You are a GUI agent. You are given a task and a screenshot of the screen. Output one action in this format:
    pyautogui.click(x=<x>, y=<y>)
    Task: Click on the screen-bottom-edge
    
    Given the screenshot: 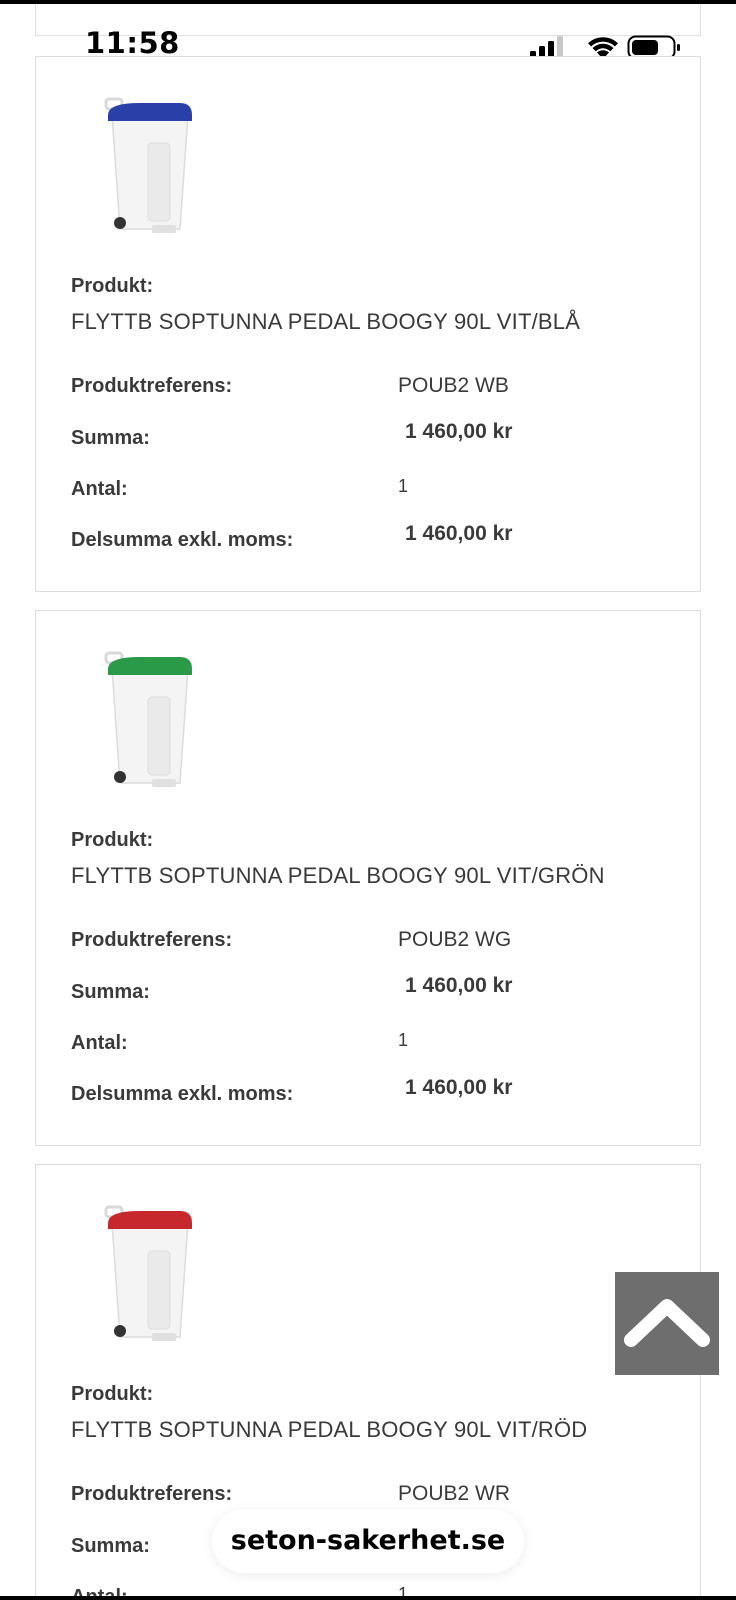 What is the action you would take?
    pyautogui.click(x=368, y=1598)
    